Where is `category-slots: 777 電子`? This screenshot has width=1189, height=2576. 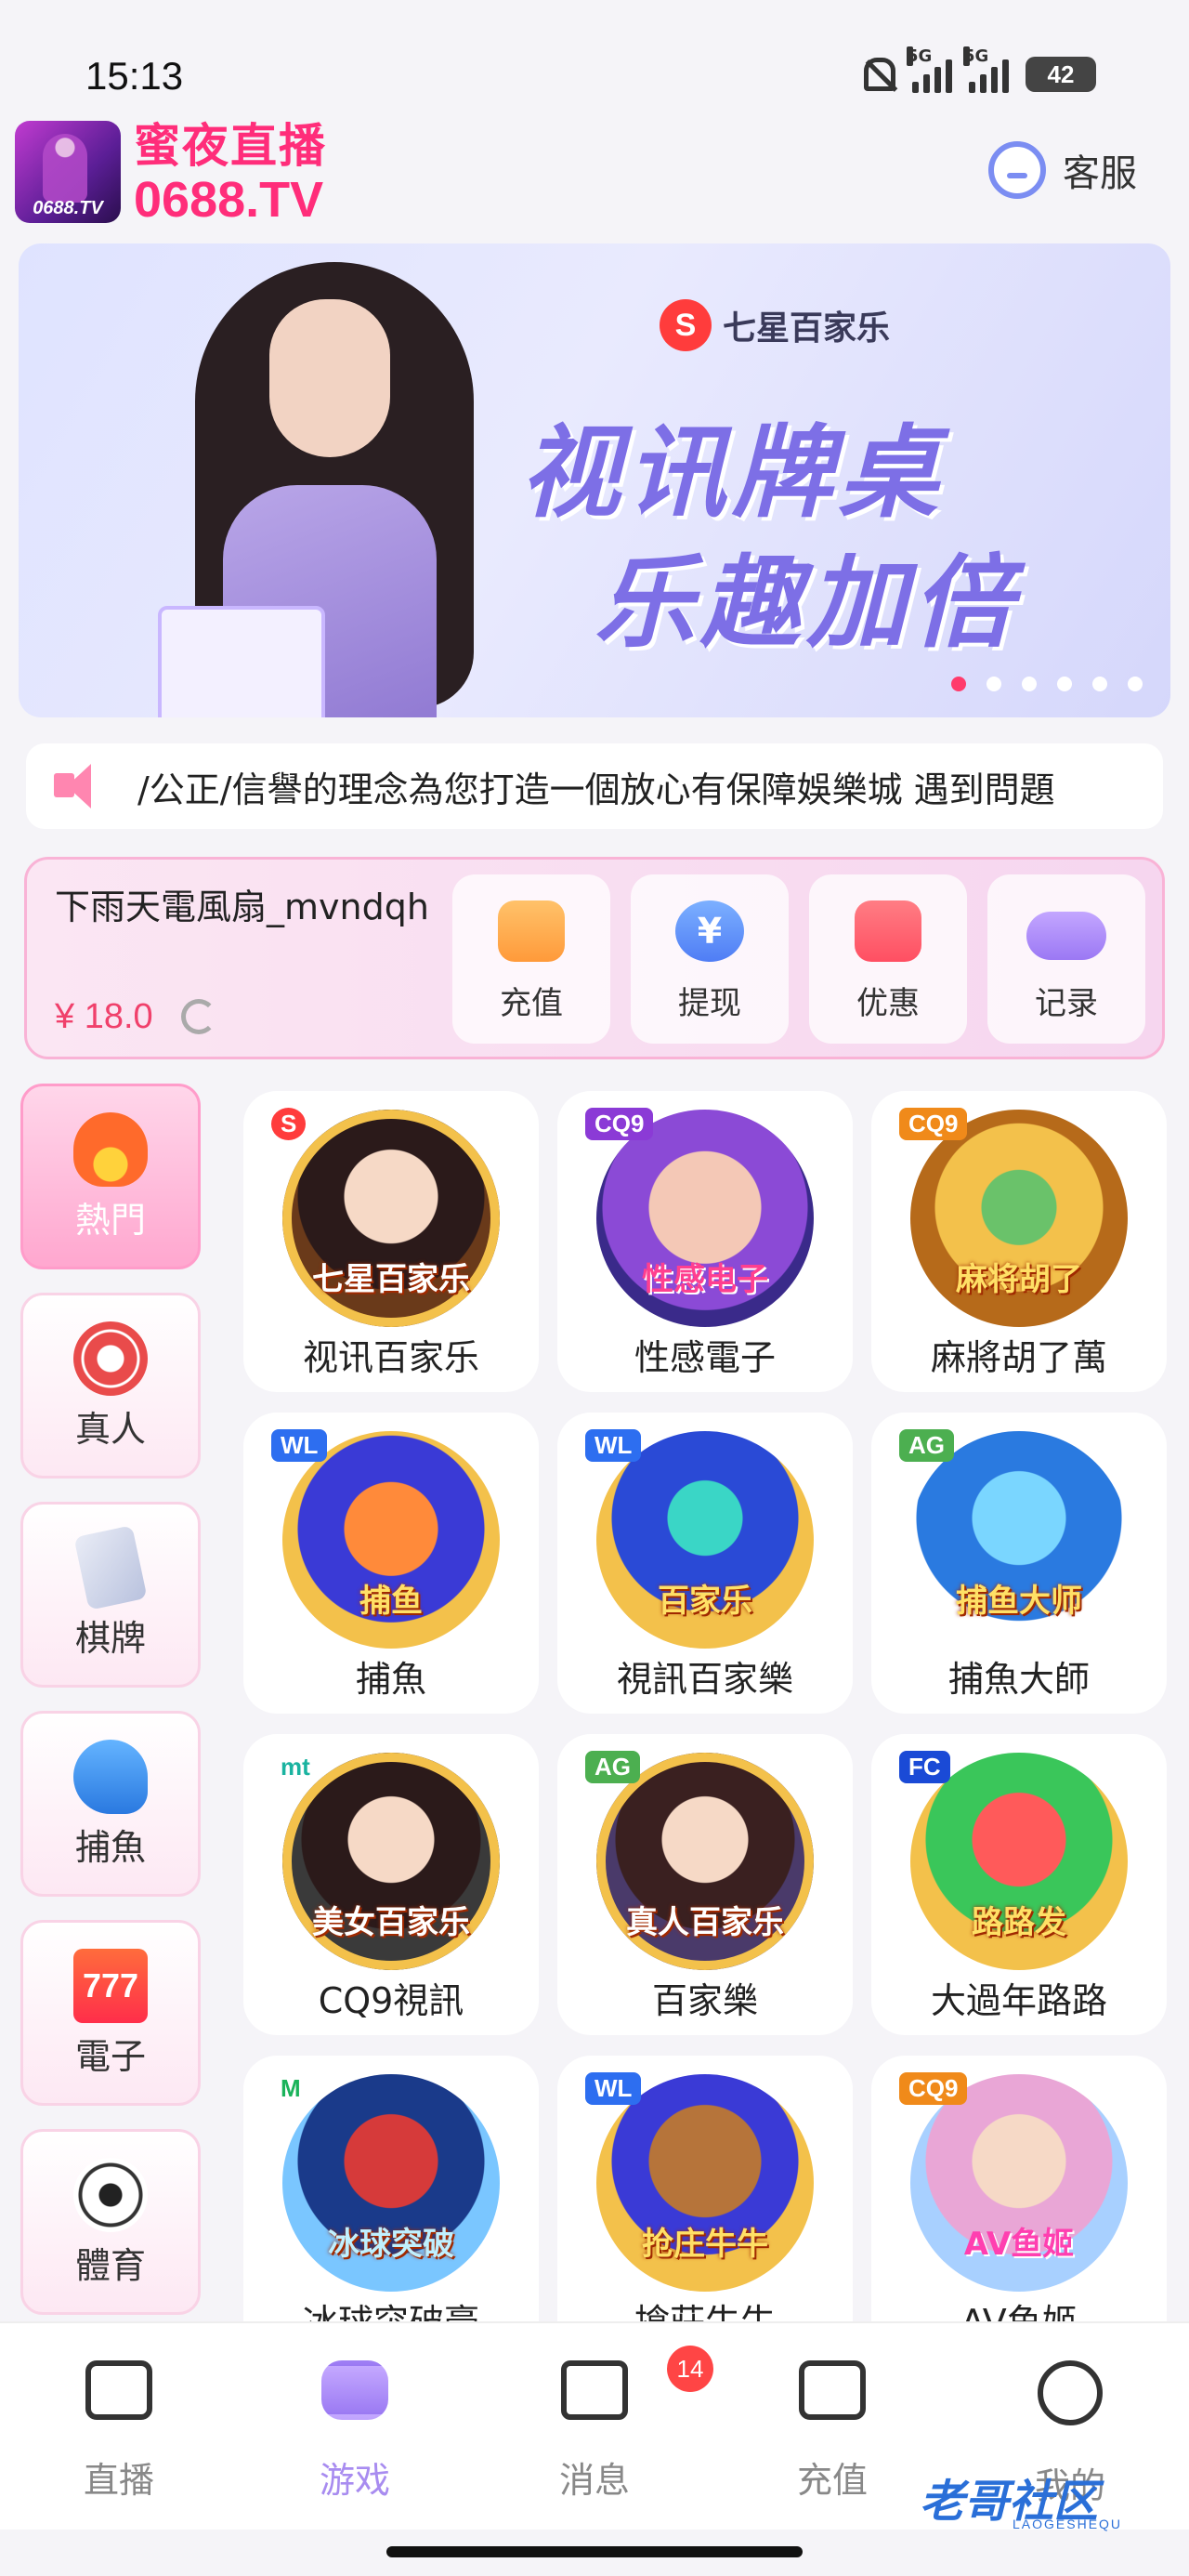
category-slots: 777 電子 is located at coordinates (110, 2013).